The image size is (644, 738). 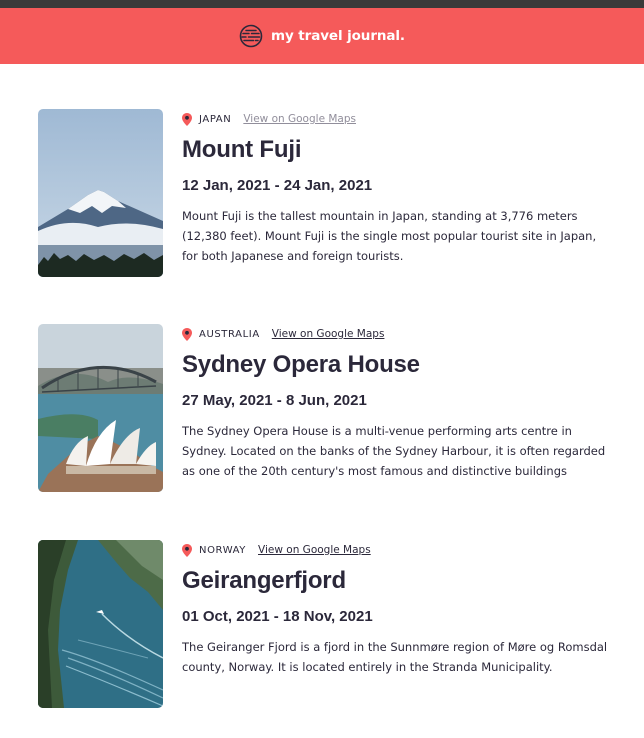 I want to click on entry-photo-mount-fuji, so click(x=100, y=193).